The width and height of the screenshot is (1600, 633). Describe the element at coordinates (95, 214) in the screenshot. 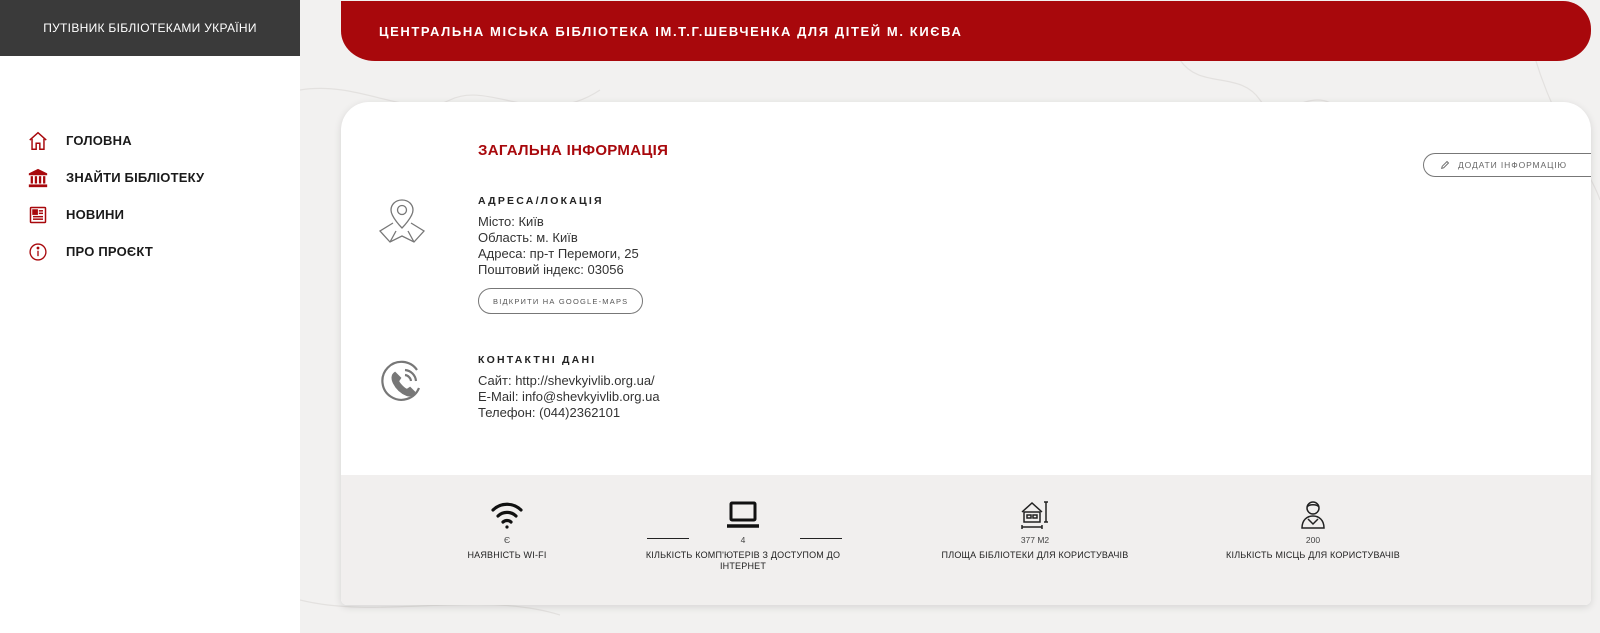

I see `sidebar-item-label: НОВИНИ` at that location.